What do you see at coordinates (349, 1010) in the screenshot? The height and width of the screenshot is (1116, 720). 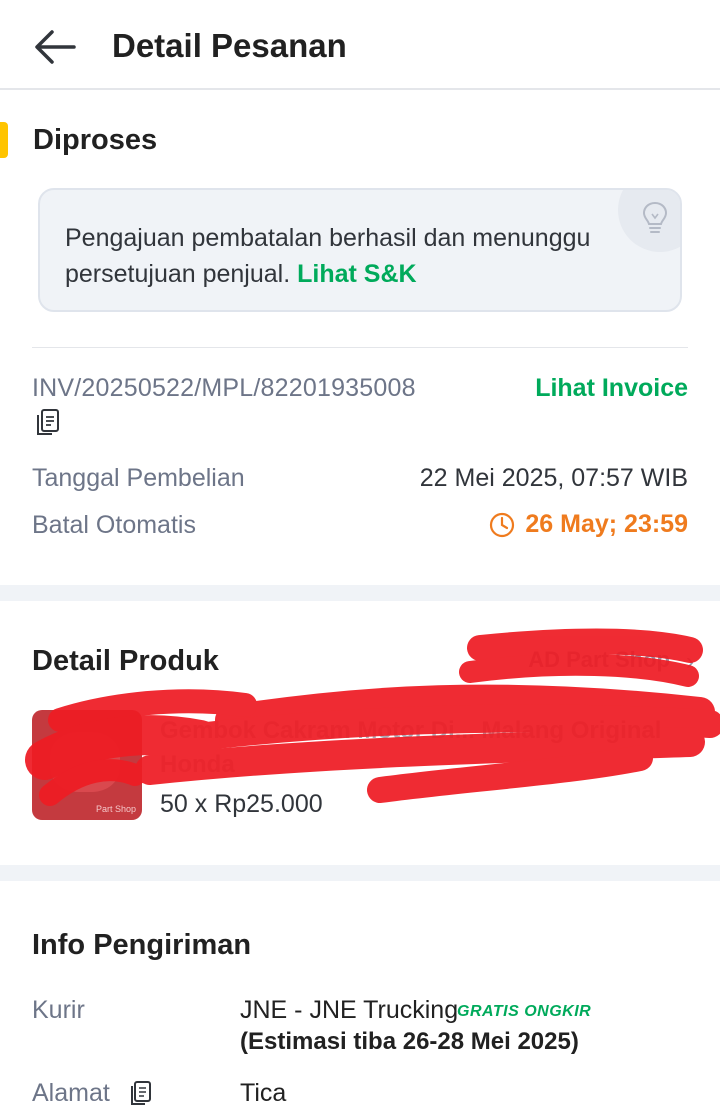 I see `courier-value: JNE - JNE Trucking` at bounding box center [349, 1010].